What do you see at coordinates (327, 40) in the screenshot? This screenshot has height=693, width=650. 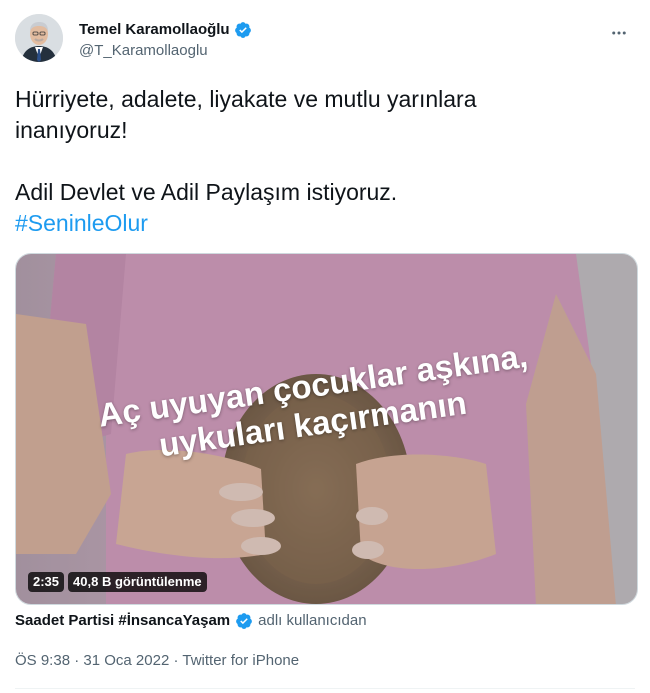 I see `tweet-header: Temel Karamollaoğlu @T_Karamollaoglu` at bounding box center [327, 40].